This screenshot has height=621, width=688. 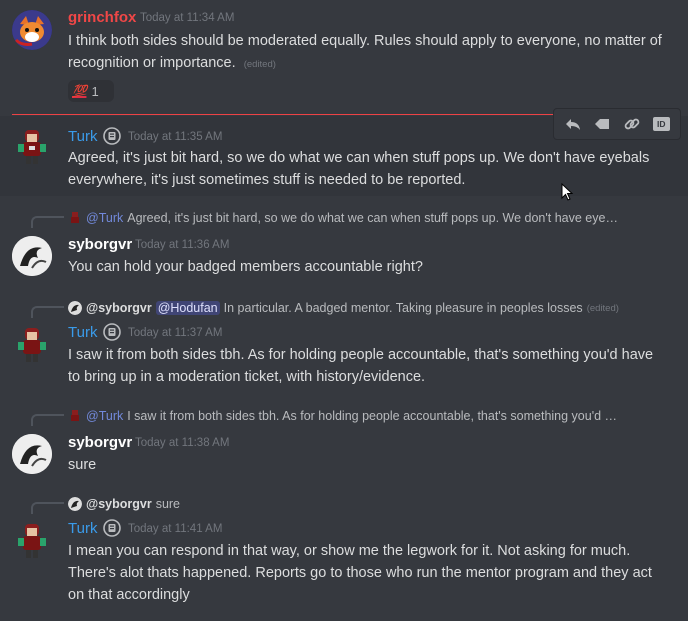 What do you see at coordinates (284, 114) in the screenshot?
I see `new-messages-divider` at bounding box center [284, 114].